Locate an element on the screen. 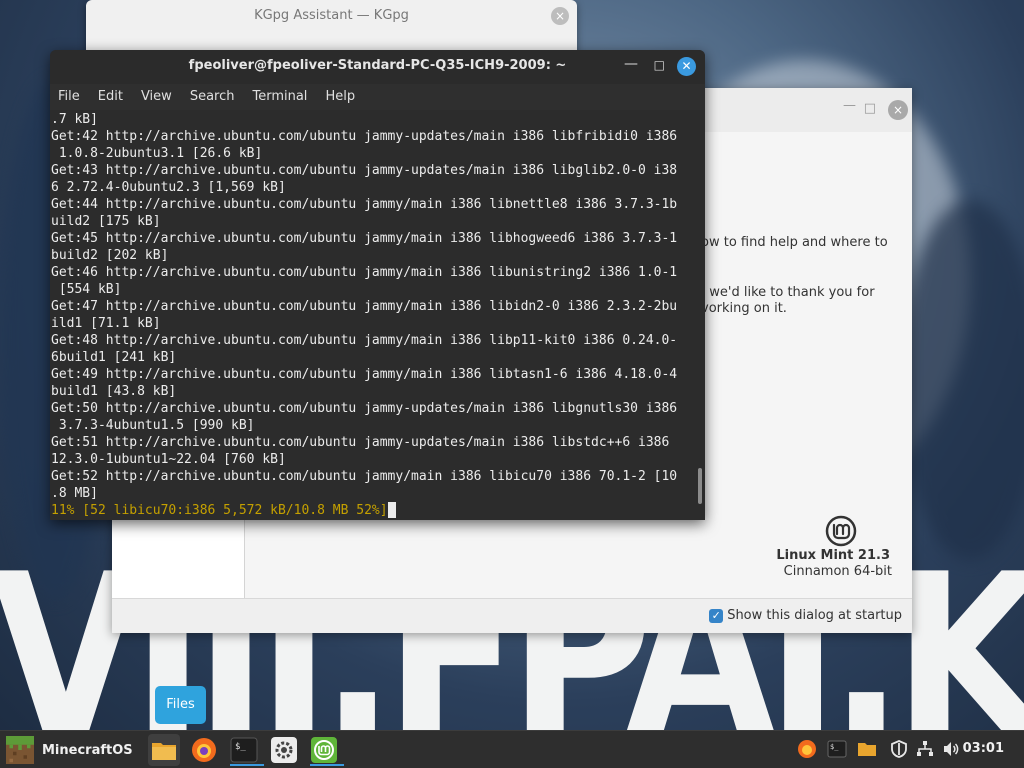 The width and height of the screenshot is (1024, 768). show-at-startup-checkbox: ✓ Show this dialog at startup is located at coordinates (805, 615).